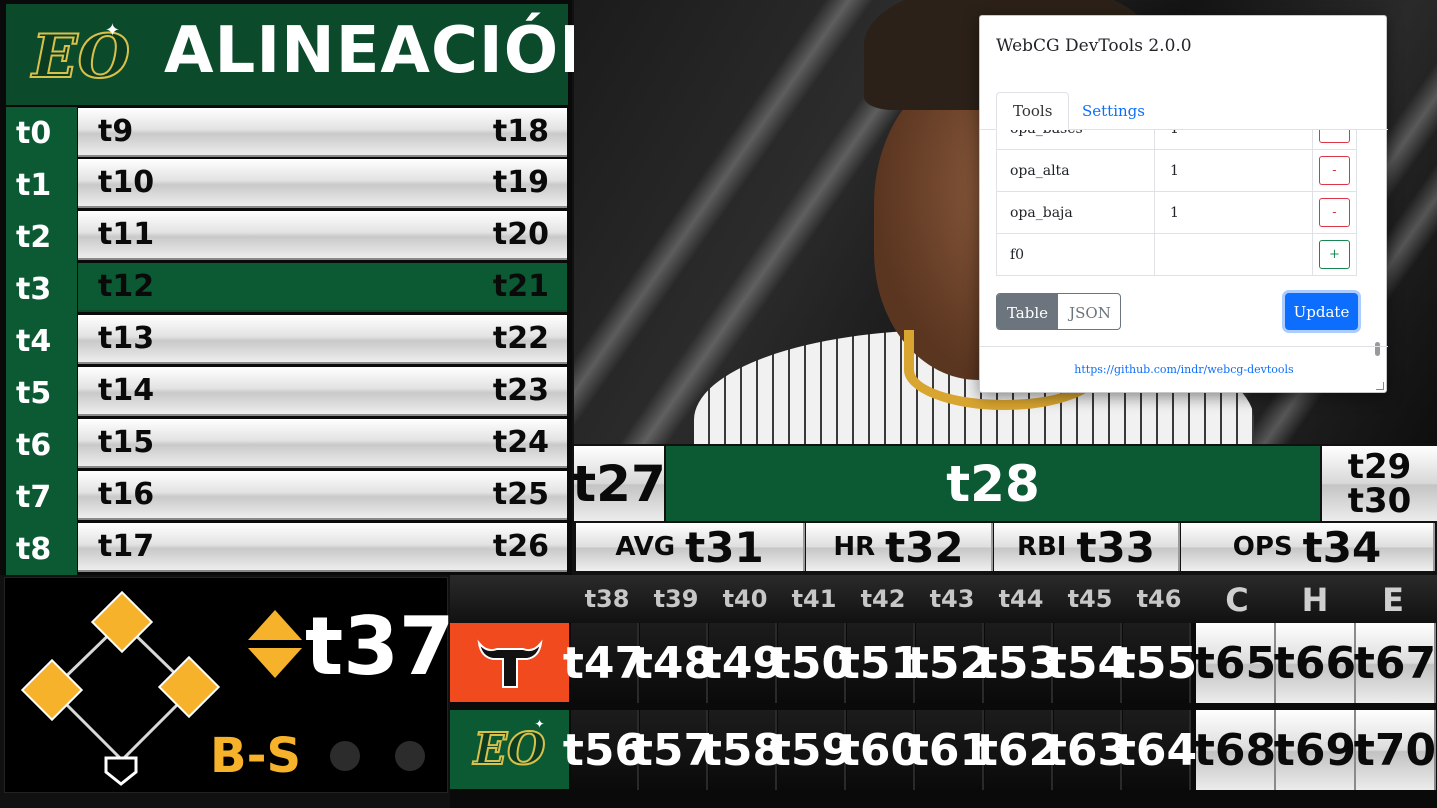  I want to click on devtools-title: WebCG DevTools 2.0.0, so click(1094, 46).